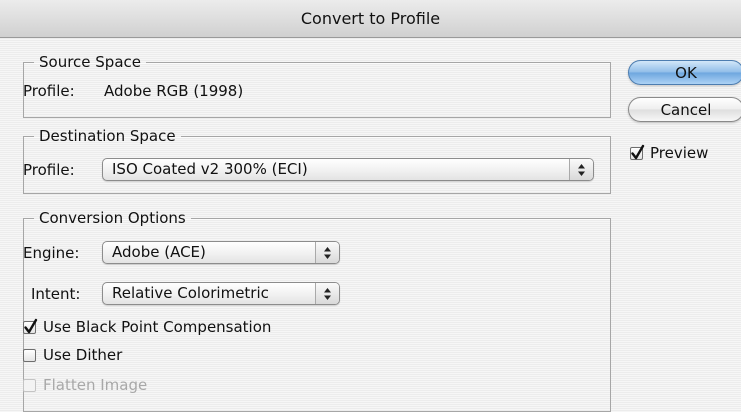 This screenshot has width=741, height=412. I want to click on window-title: Convert to Profile, so click(370, 18).